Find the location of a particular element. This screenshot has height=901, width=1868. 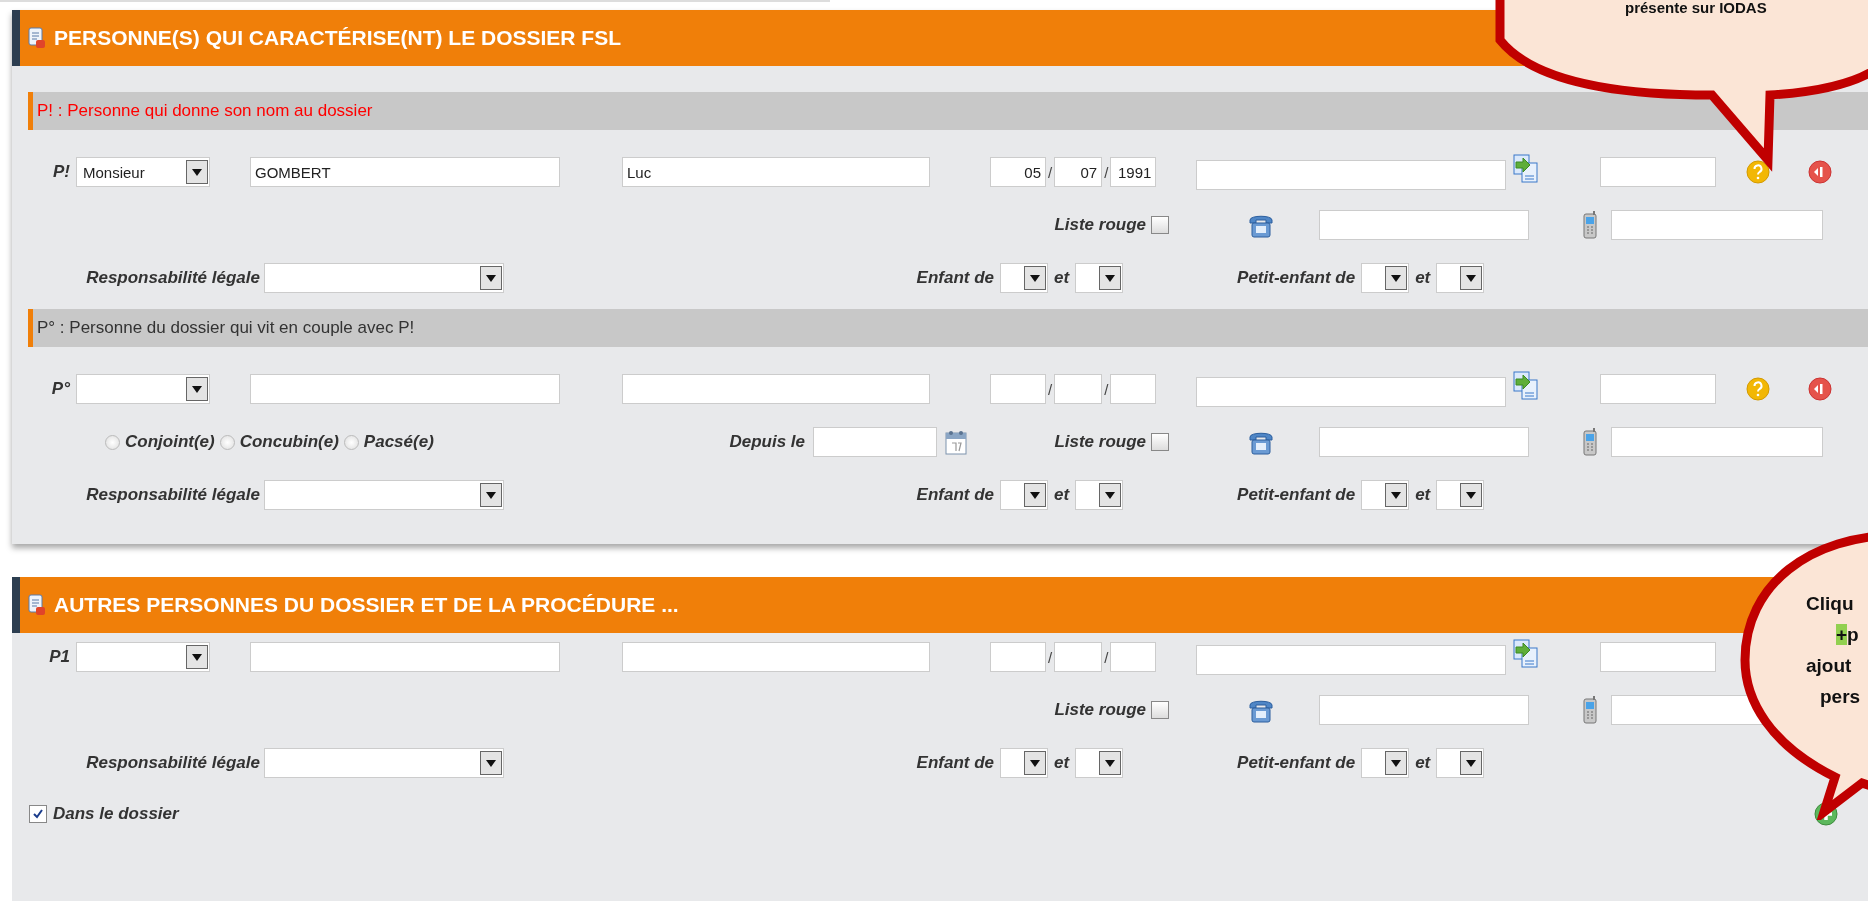

callout-text: ajout is located at coordinates (1829, 666).